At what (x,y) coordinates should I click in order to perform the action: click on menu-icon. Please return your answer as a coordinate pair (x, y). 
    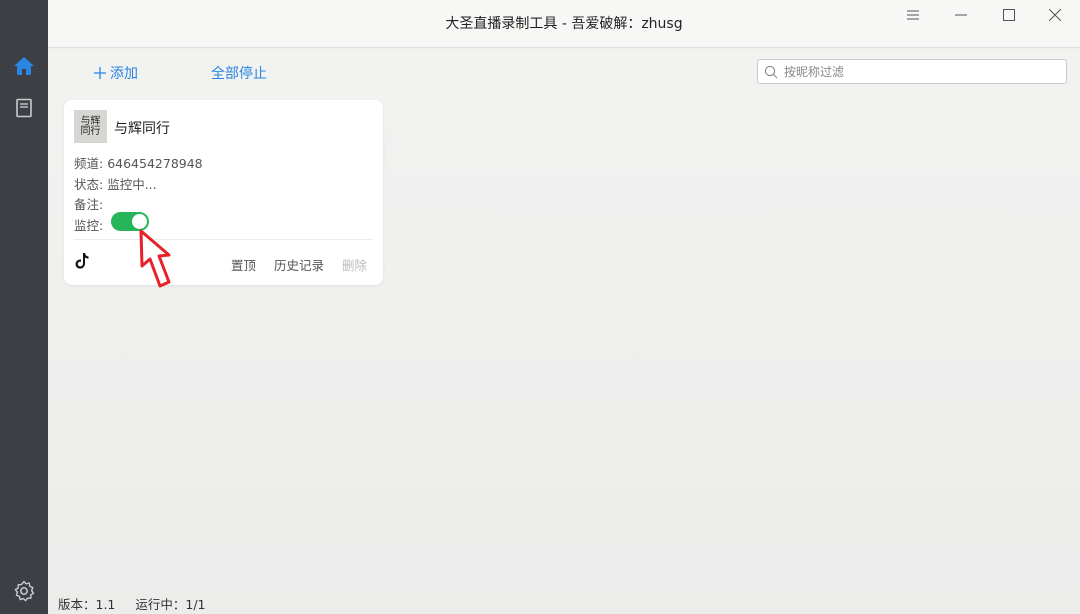
    Looking at the image, I should click on (913, 15).